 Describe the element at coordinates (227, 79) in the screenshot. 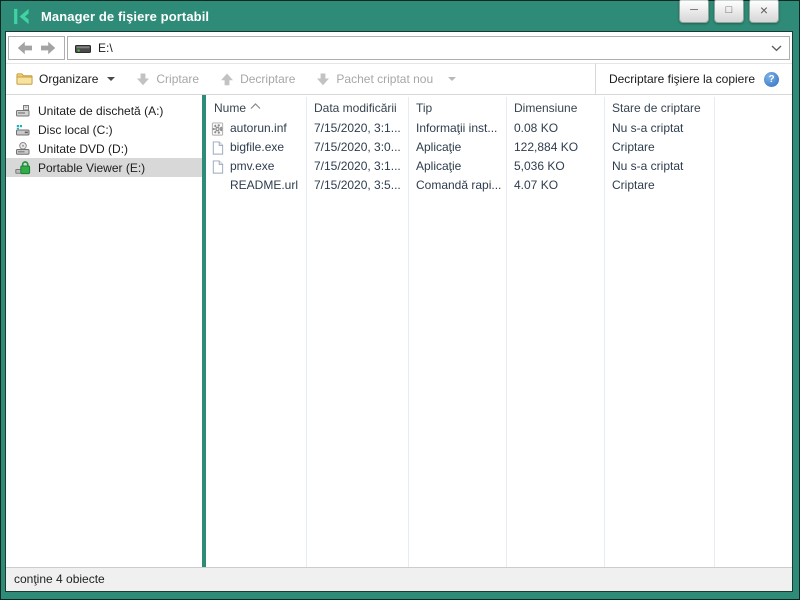

I see `arrow-up-icon` at that location.